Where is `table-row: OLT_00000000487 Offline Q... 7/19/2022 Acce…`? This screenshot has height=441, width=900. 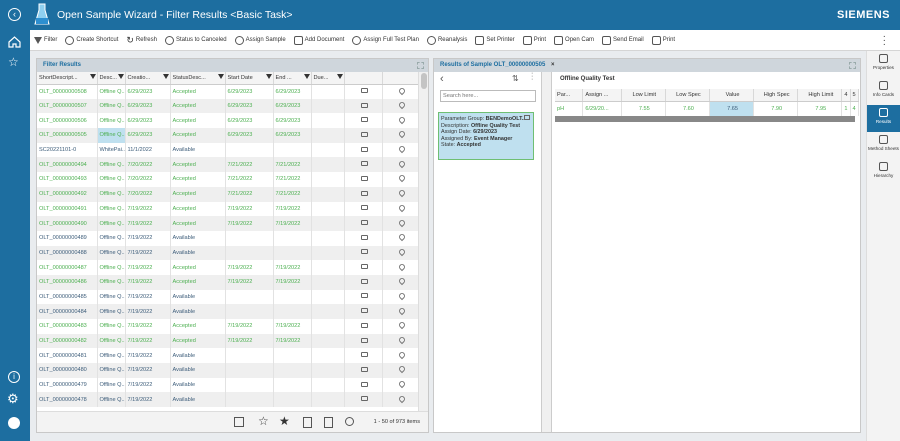
table-row: OLT_00000000487 Offline Q... 7/19/2022 Acce… is located at coordinates (228, 267).